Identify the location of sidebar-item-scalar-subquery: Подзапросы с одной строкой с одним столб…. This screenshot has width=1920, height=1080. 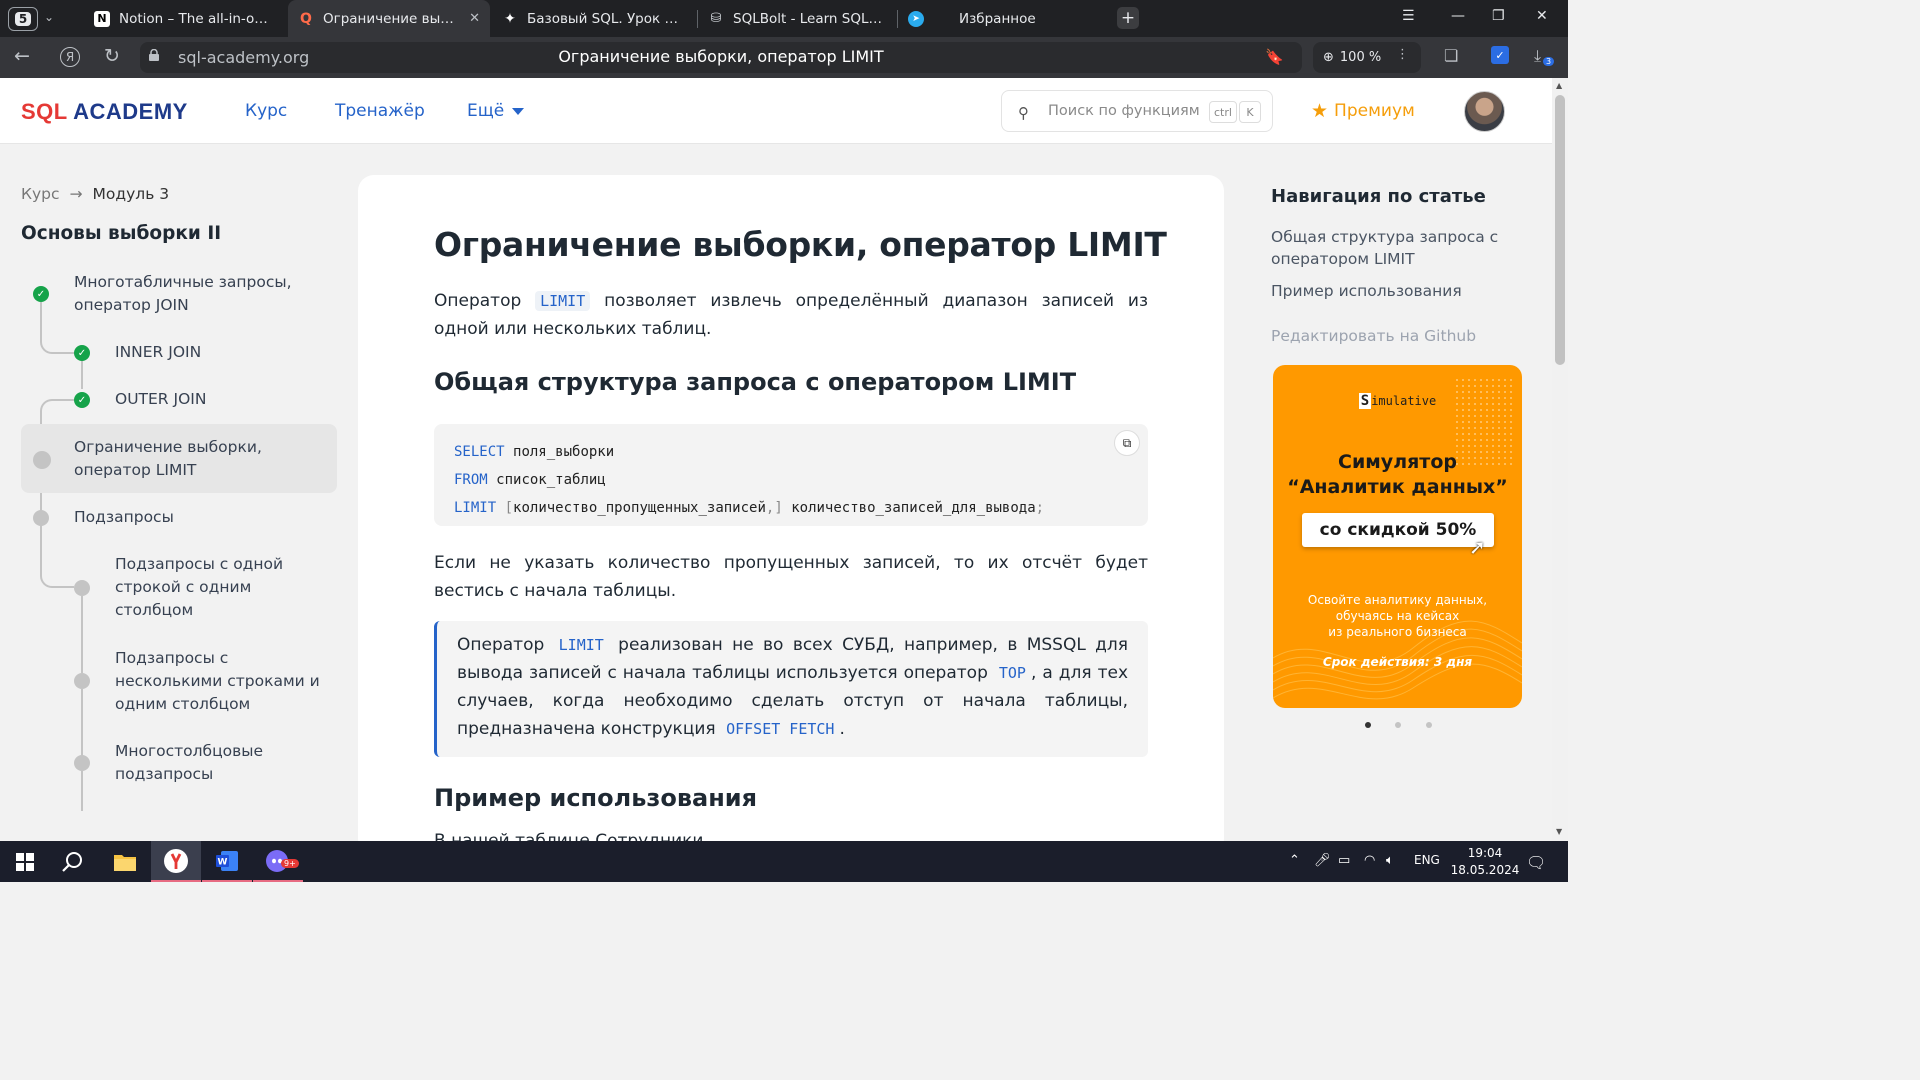
(215, 587).